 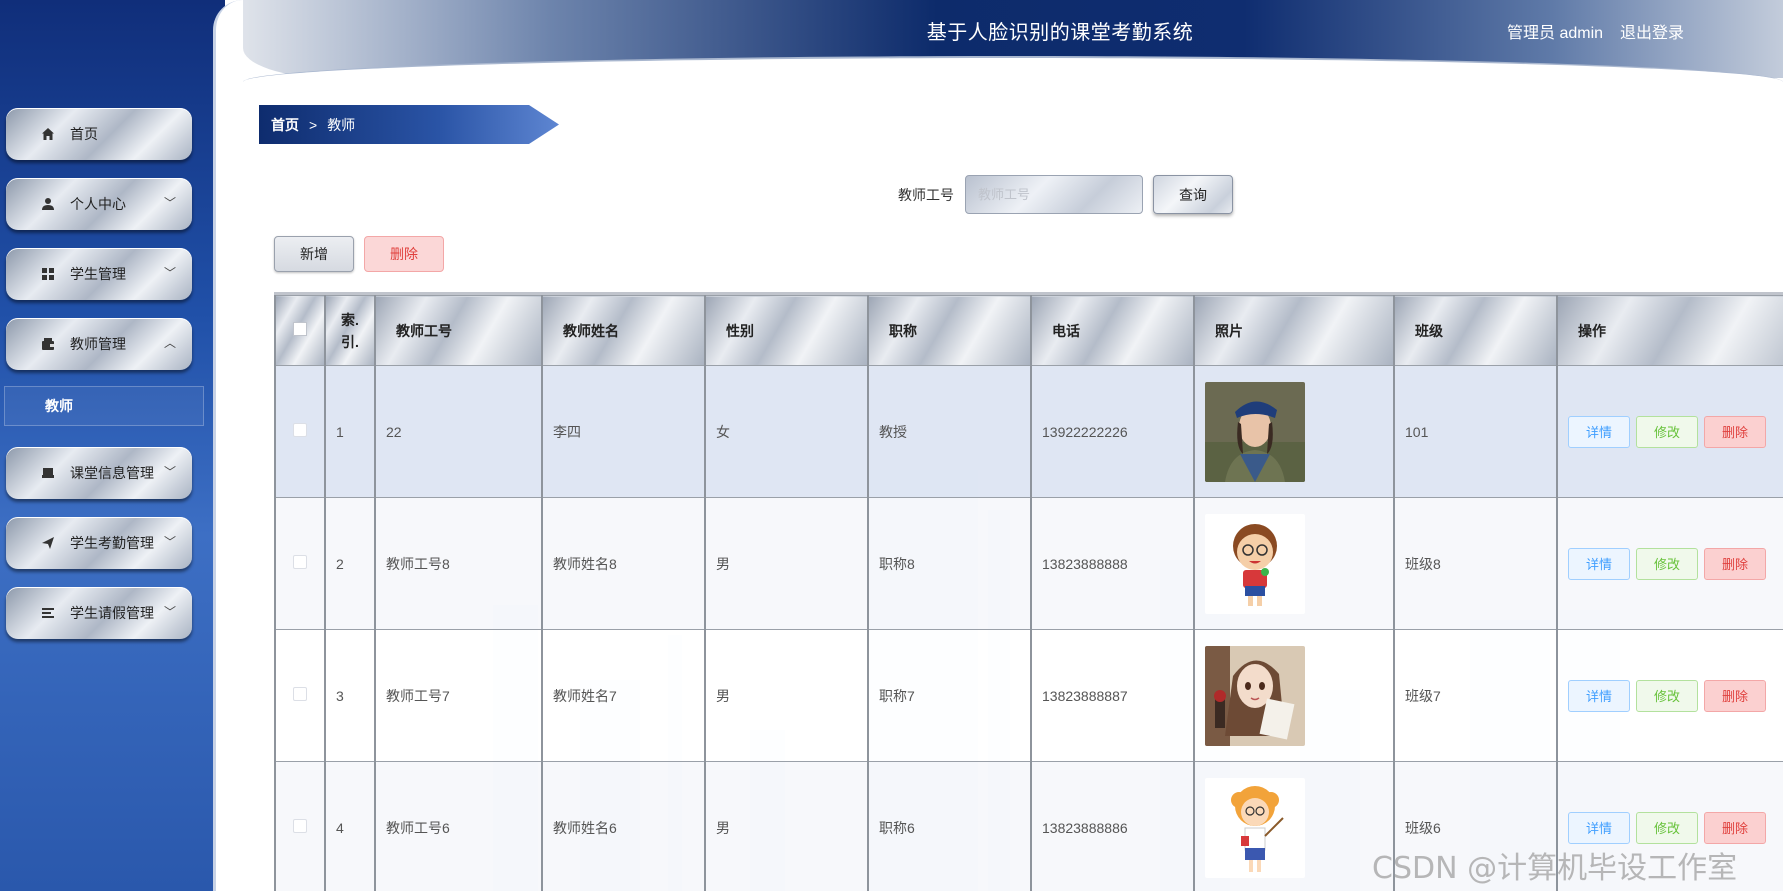 I want to click on sidebar-item-label: 个人中心, so click(x=98, y=204).